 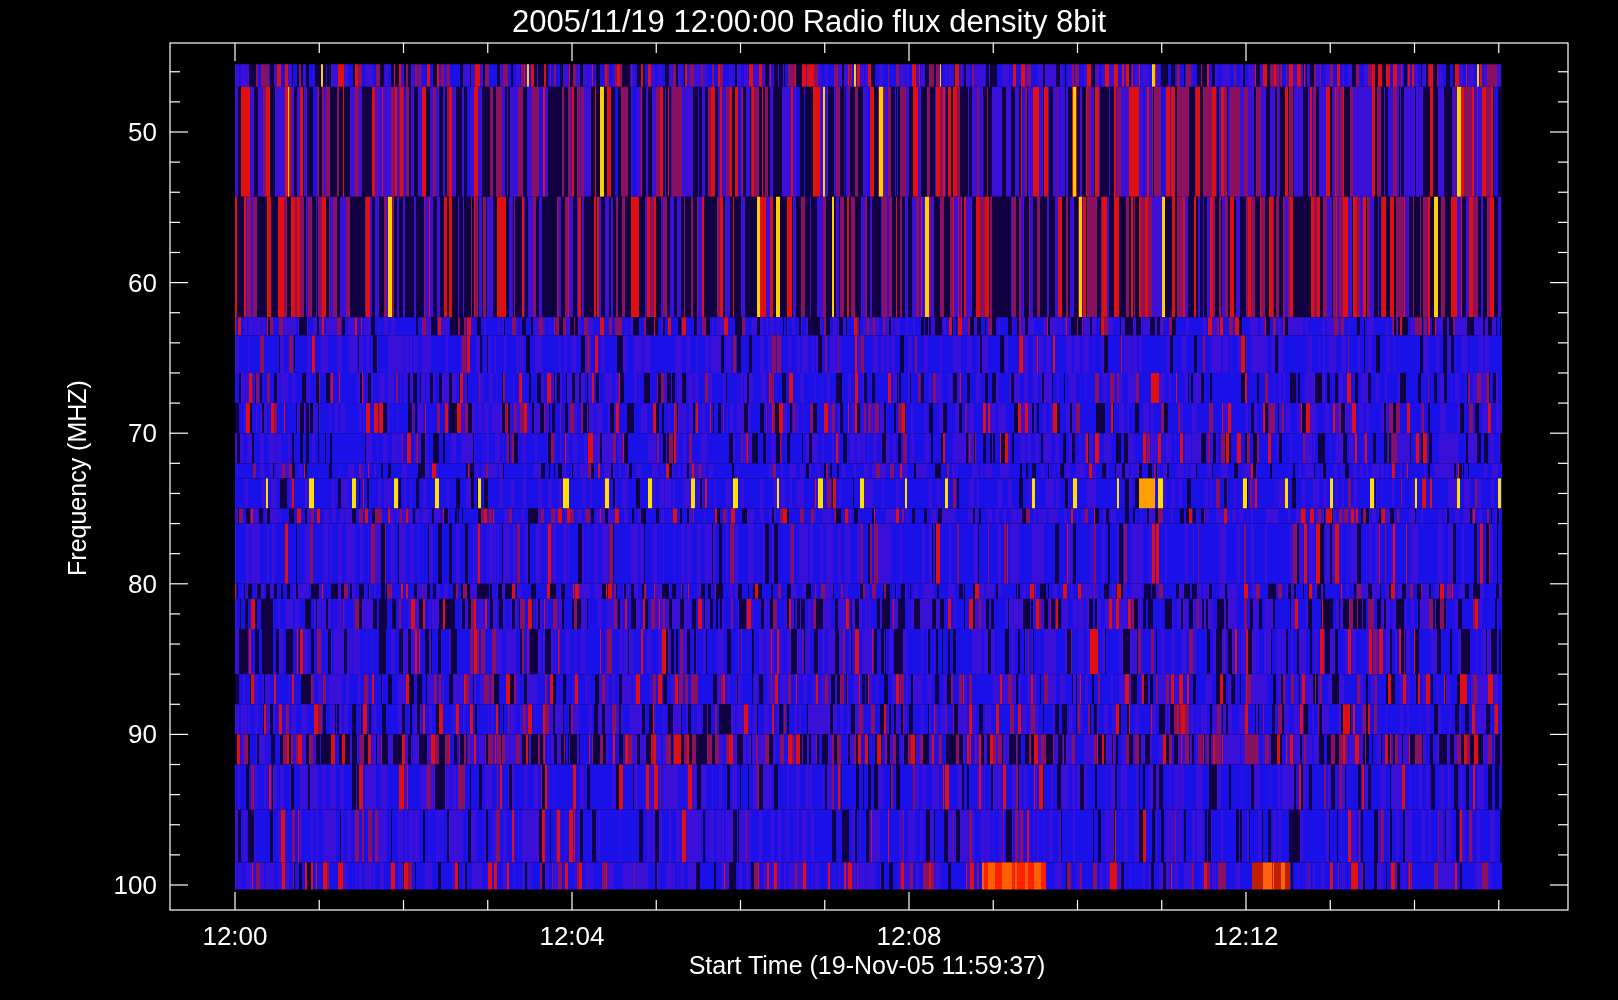 I want to click on x-tick-label: 12:12, so click(x=1246, y=936).